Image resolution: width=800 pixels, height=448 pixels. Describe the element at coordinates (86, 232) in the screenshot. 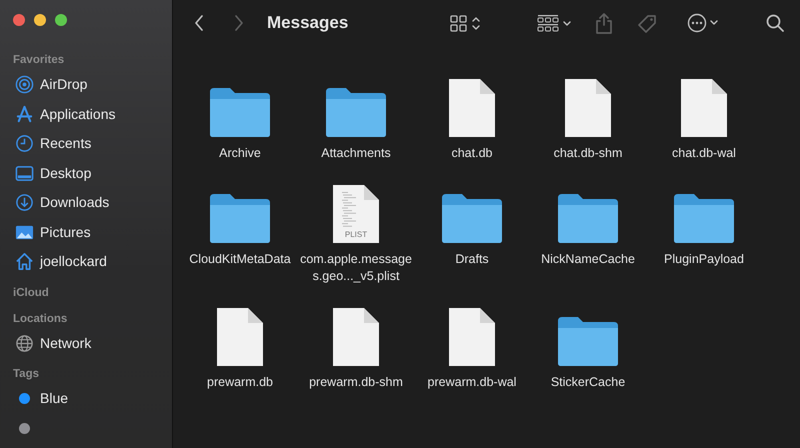

I see `sidebar-item: Pictures` at that location.